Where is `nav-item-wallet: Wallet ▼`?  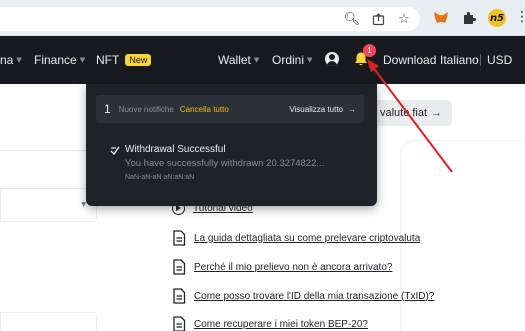 nav-item-wallet: Wallet ▼ is located at coordinates (238, 60).